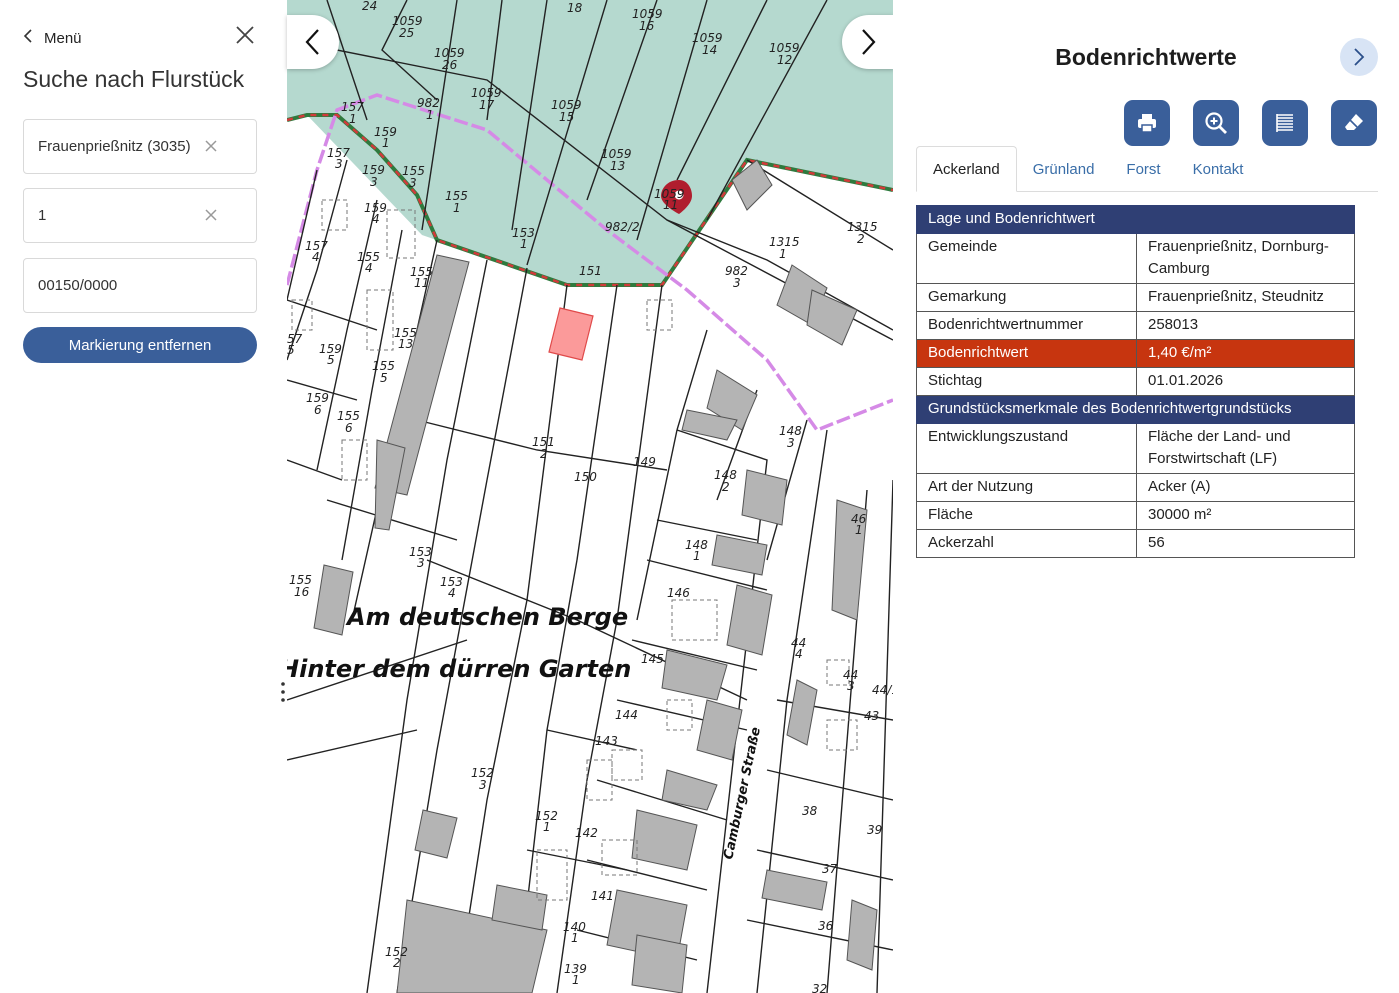  I want to click on parcel-label: 150, so click(585, 477).